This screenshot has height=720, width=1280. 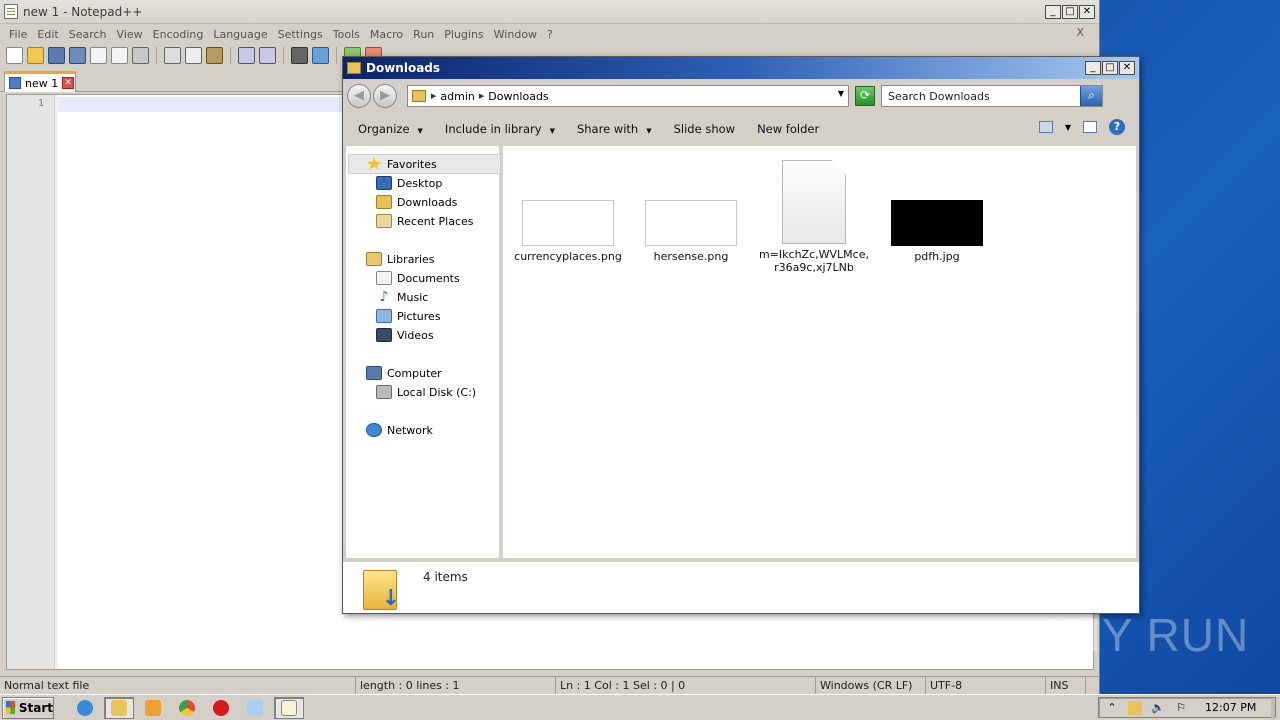 What do you see at coordinates (56, 55) in the screenshot?
I see `save-icon` at bounding box center [56, 55].